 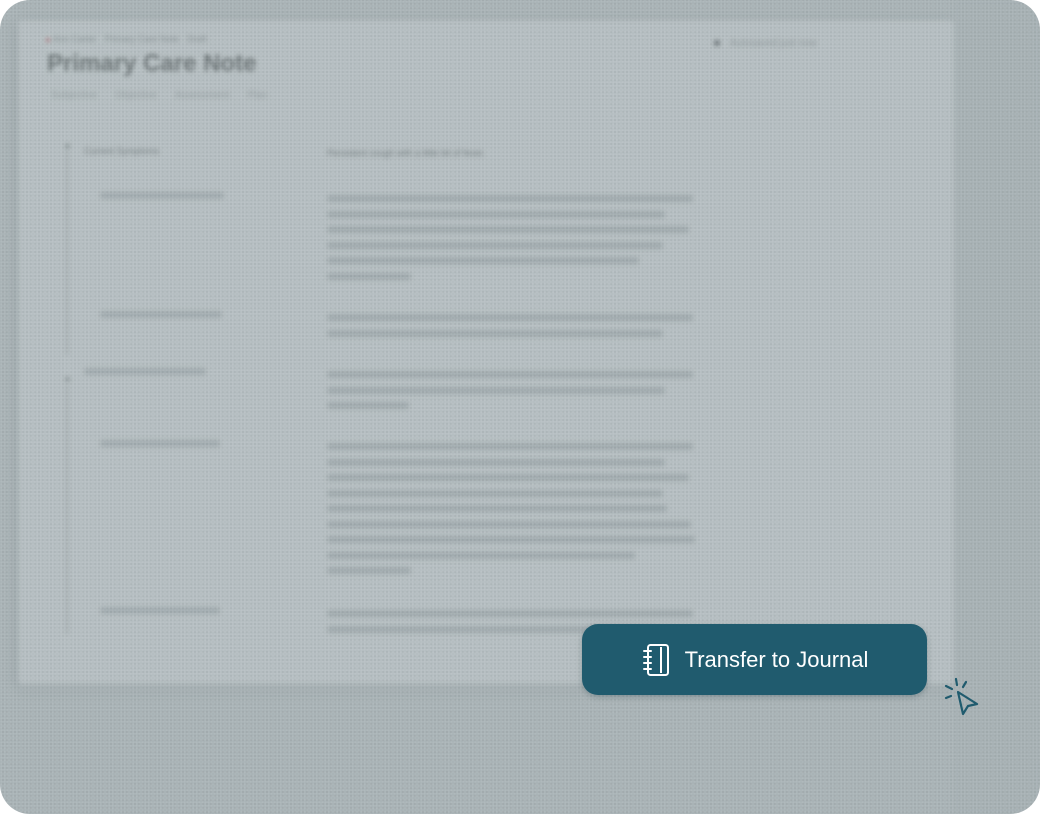 I want to click on page-title: Primary Care Note, so click(x=152, y=63).